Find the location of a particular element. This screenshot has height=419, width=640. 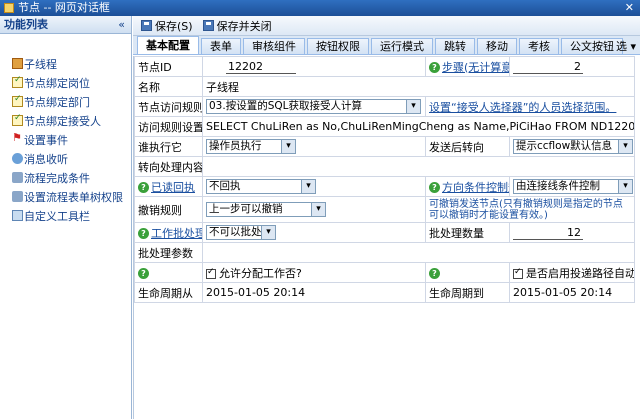

people-icon is located at coordinates (17, 158).